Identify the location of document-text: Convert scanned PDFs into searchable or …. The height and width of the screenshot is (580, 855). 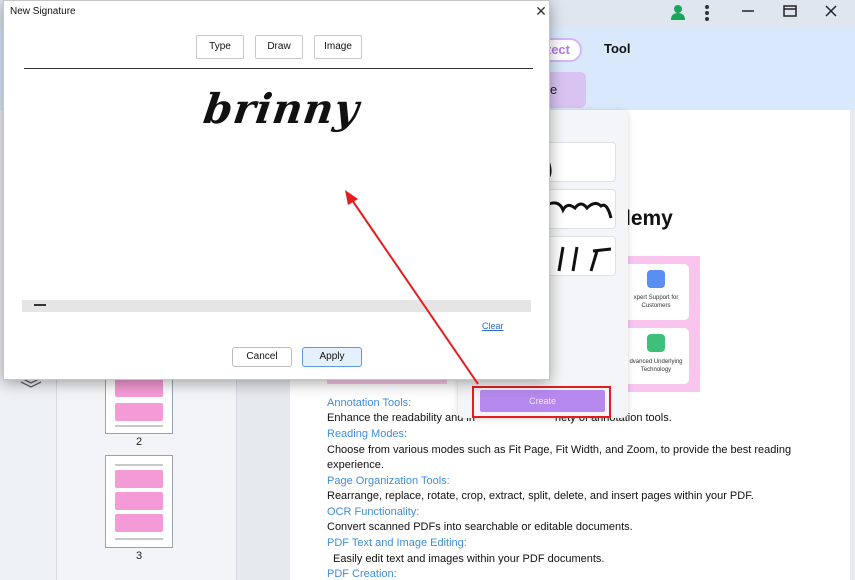
(480, 527).